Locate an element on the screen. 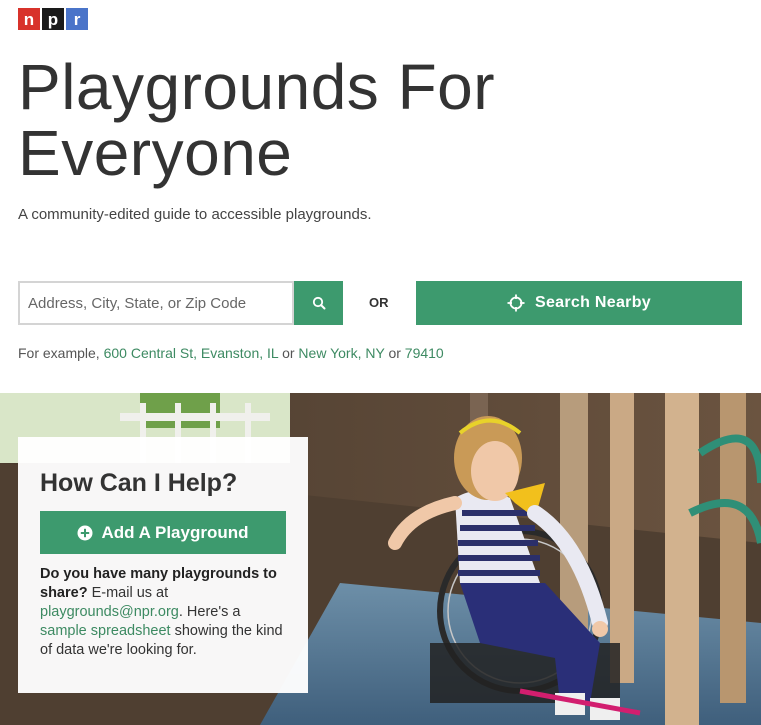 The width and height of the screenshot is (761, 725). search-icon is located at coordinates (318, 303).